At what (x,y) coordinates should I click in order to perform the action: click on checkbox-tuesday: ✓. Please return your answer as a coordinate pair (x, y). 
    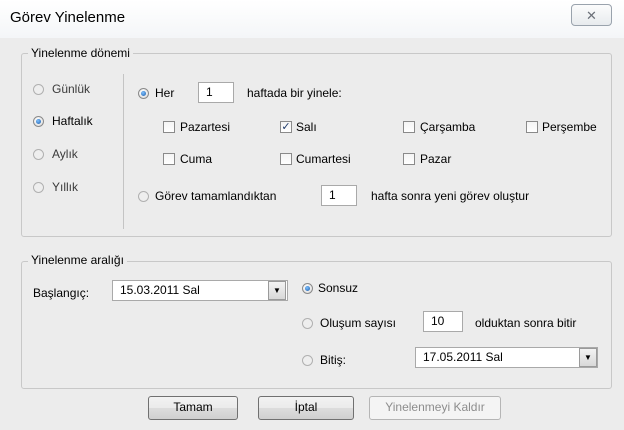
    Looking at the image, I should click on (286, 127).